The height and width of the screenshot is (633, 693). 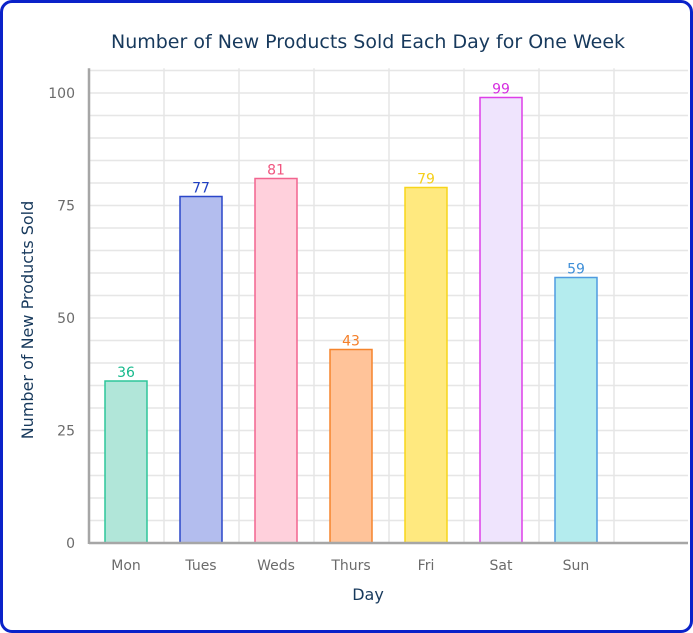 What do you see at coordinates (426, 566) in the screenshot?
I see `x-tick-fri: Fri` at bounding box center [426, 566].